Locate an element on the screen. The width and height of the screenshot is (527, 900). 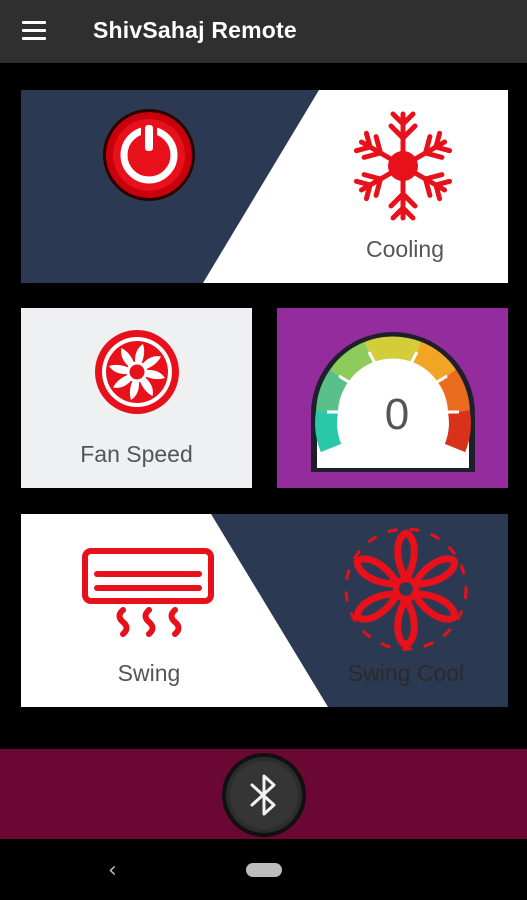
app-title: ShivSahaj Remote is located at coordinates (195, 30).